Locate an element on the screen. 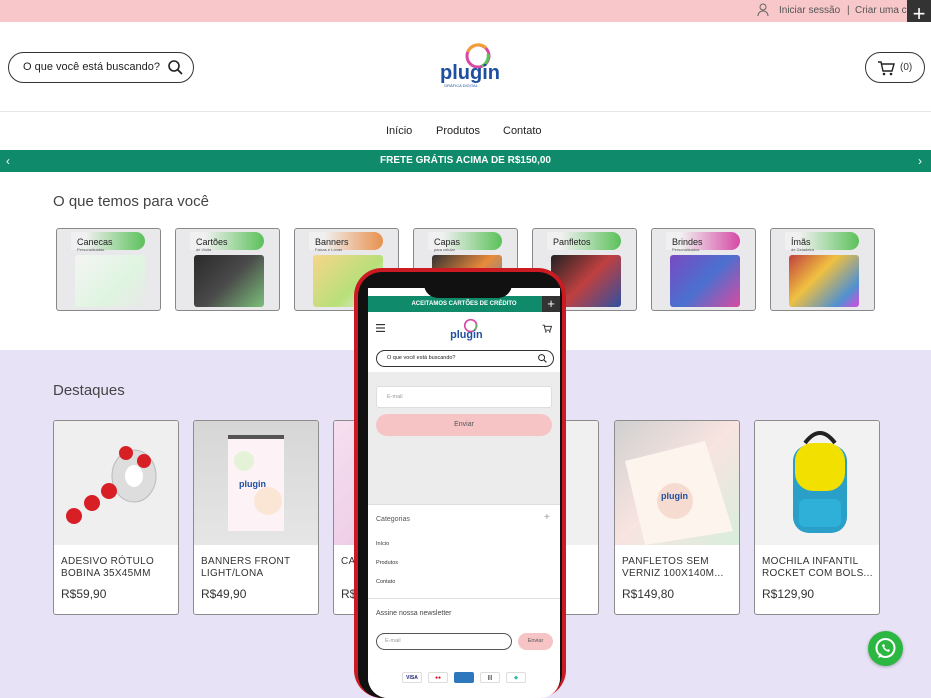 The height and width of the screenshot is (698, 931). mobile-categories-expand-icon: + is located at coordinates (547, 517).